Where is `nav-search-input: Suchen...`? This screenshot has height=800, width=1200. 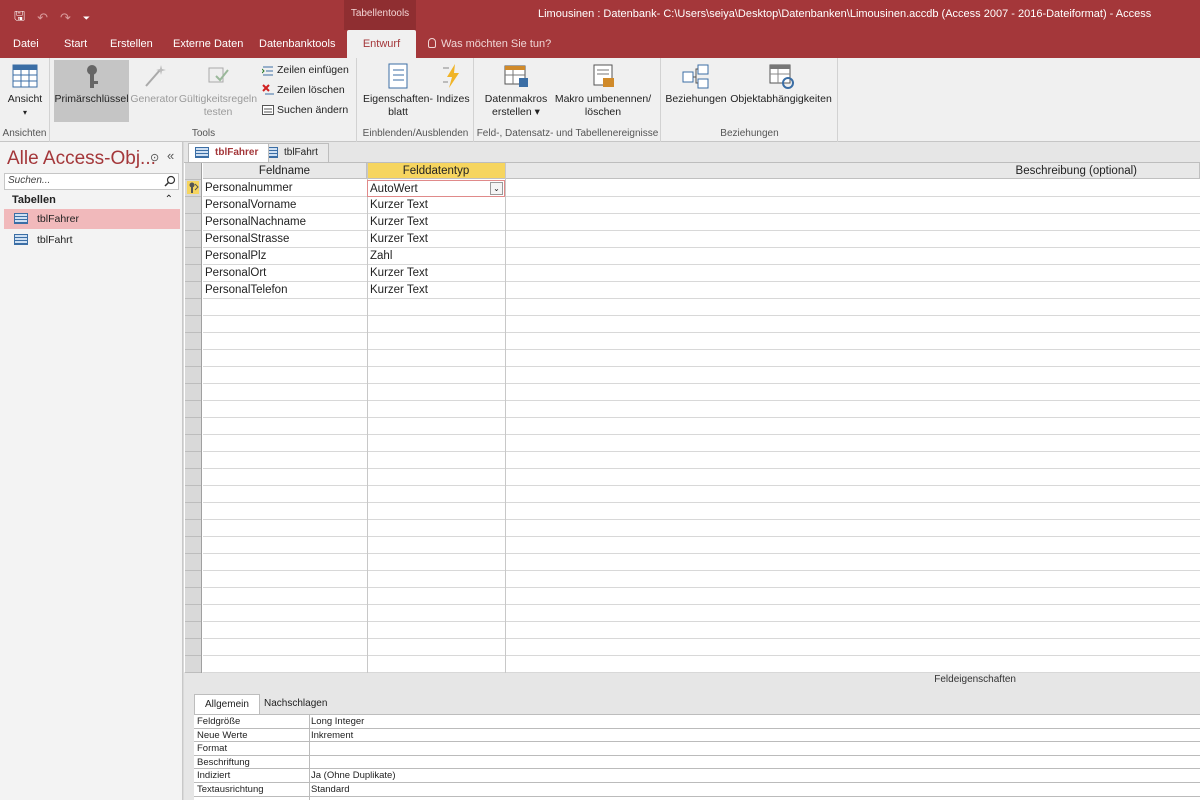
nav-search-input: Suchen... is located at coordinates (91, 181).